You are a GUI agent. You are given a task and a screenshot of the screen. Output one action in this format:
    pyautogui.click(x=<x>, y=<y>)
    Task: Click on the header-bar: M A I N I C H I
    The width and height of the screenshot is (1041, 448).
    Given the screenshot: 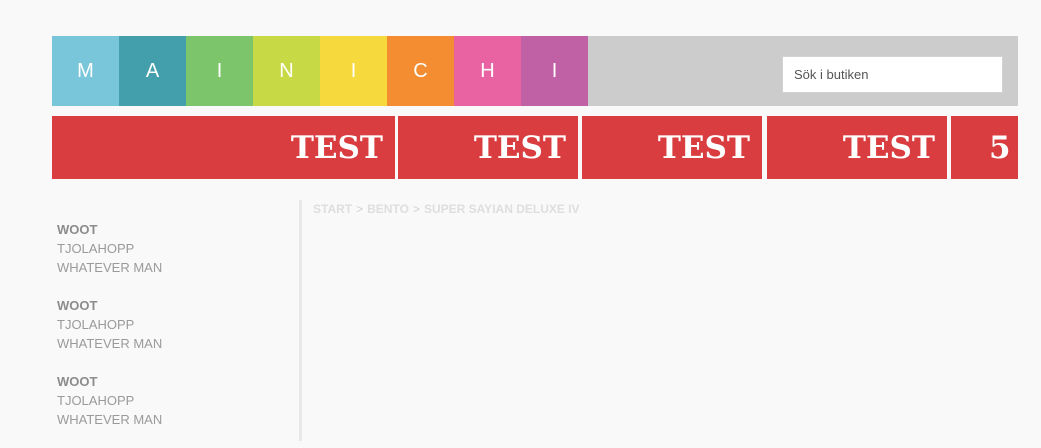 What is the action you would take?
    pyautogui.click(x=535, y=71)
    